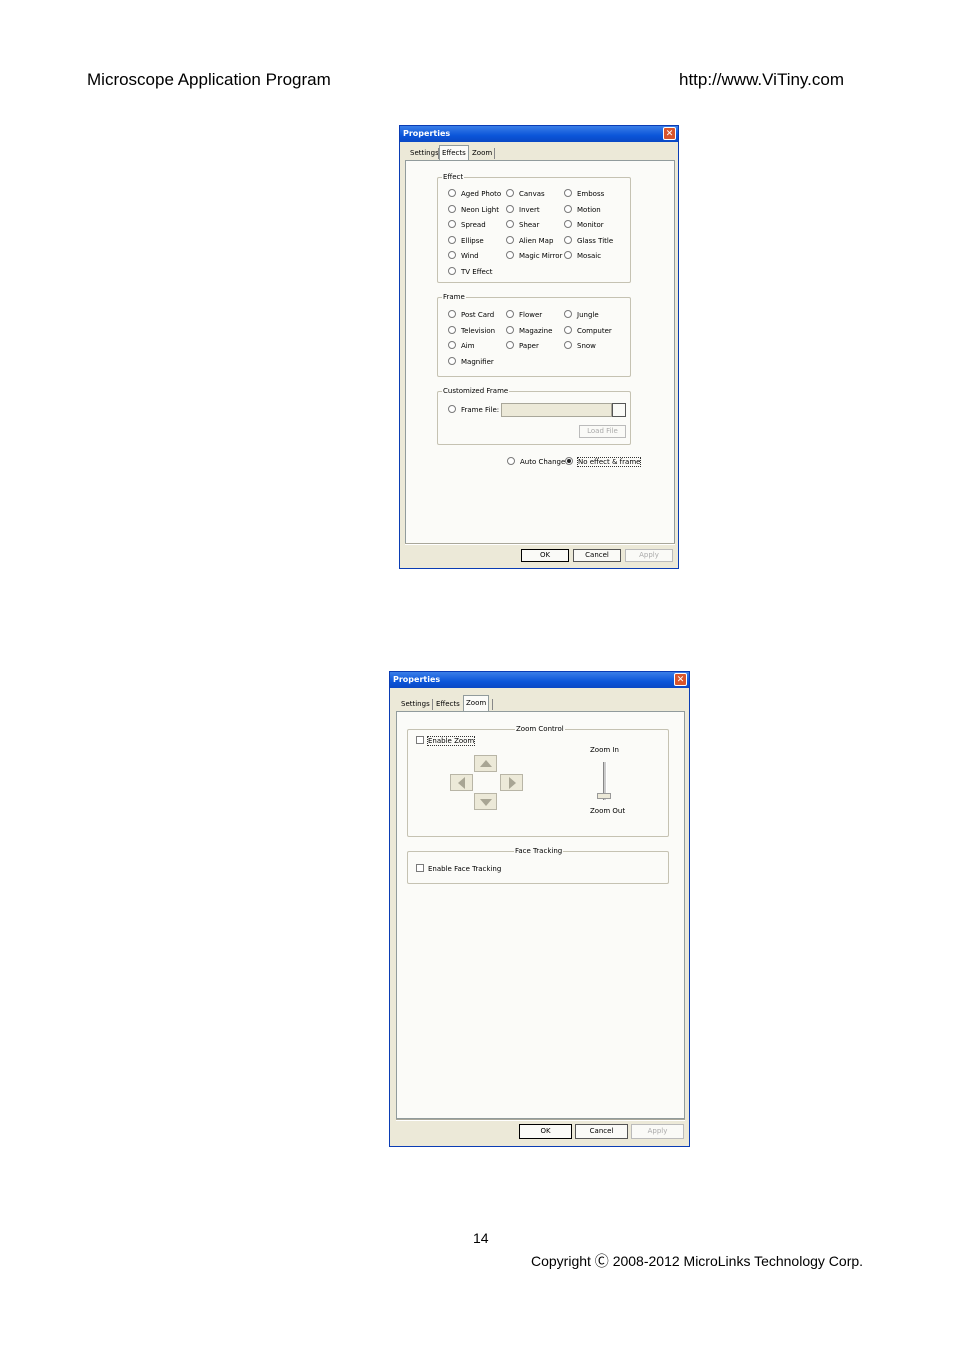 The image size is (954, 1350). What do you see at coordinates (467, 225) in the screenshot?
I see `radio-spread: Spread` at bounding box center [467, 225].